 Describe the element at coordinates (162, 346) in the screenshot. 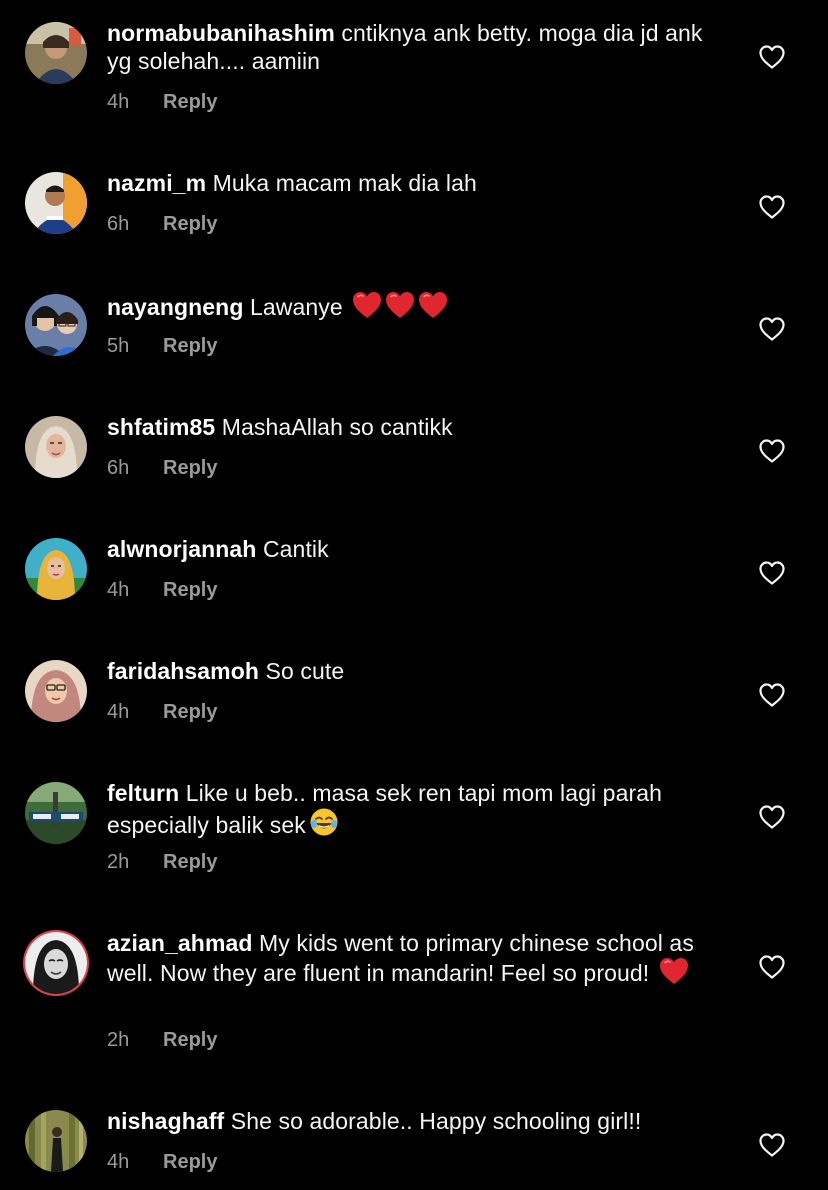

I see `comment-meta: 5h Reply` at that location.